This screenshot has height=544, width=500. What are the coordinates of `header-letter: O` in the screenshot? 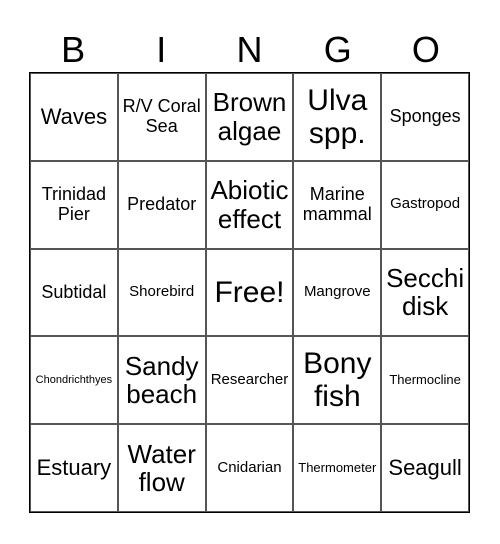 It's located at (425, 49).